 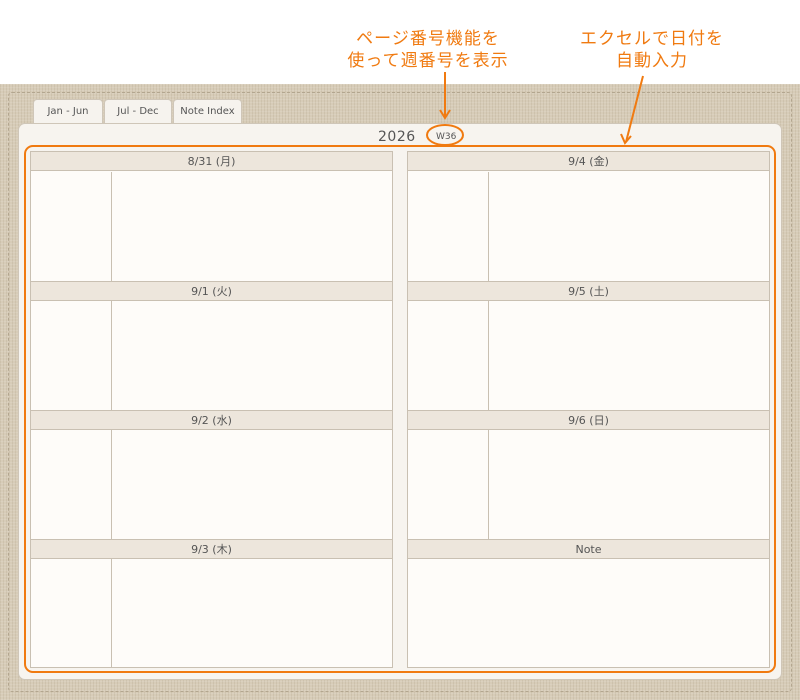 I want to click on annotation-auto-date: エクセルで日付を 自動入力, so click(x=652, y=50).